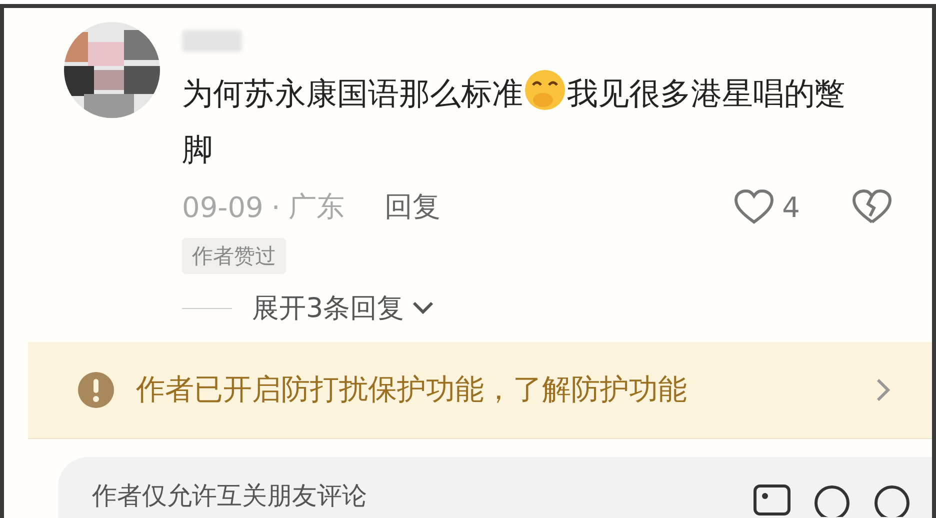  Describe the element at coordinates (344, 308) in the screenshot. I see `expand-replies-link: 展开3条回复` at that location.